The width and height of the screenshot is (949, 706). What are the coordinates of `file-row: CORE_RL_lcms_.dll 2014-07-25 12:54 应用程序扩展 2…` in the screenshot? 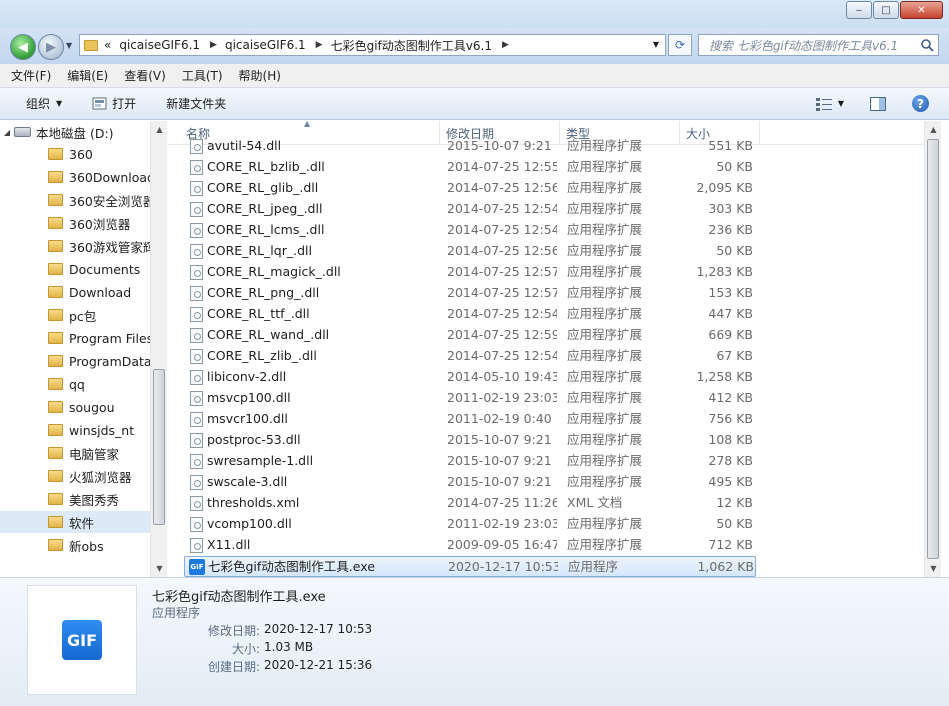 It's located at (470, 230).